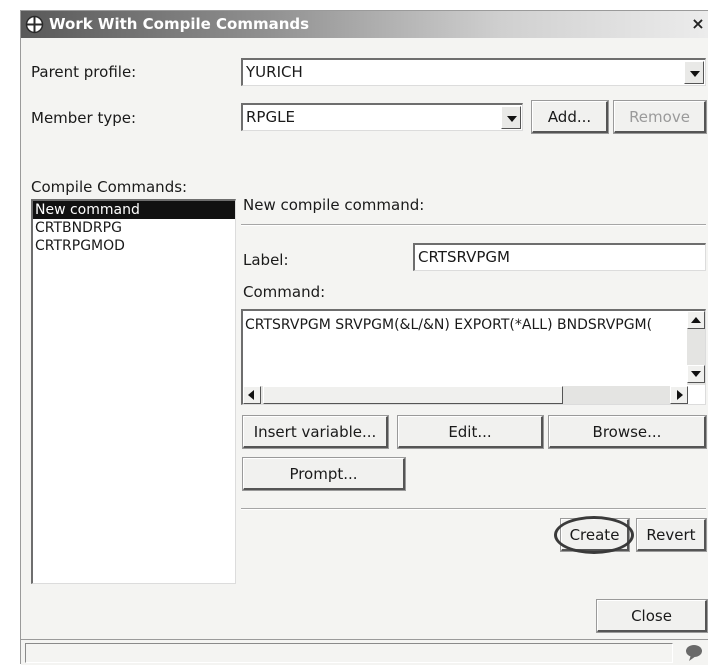  I want to click on horizontal-scrollbar, so click(465, 395).